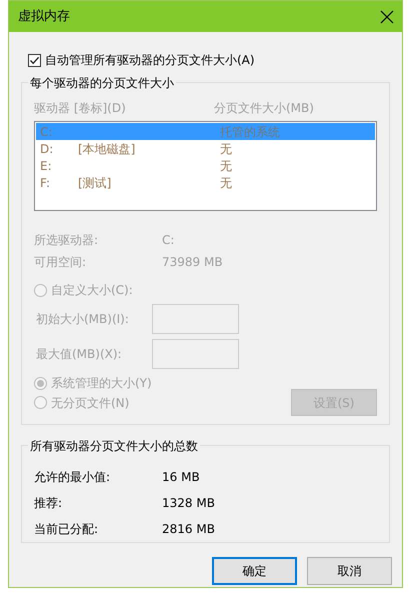 The width and height of the screenshot is (410, 596). Describe the element at coordinates (250, 132) in the screenshot. I see `page-file-size: 托管的系统` at that location.